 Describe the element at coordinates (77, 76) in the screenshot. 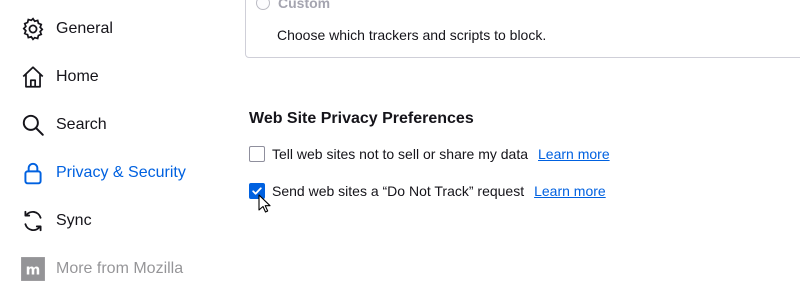

I see `sidebar-item-label: Home` at that location.